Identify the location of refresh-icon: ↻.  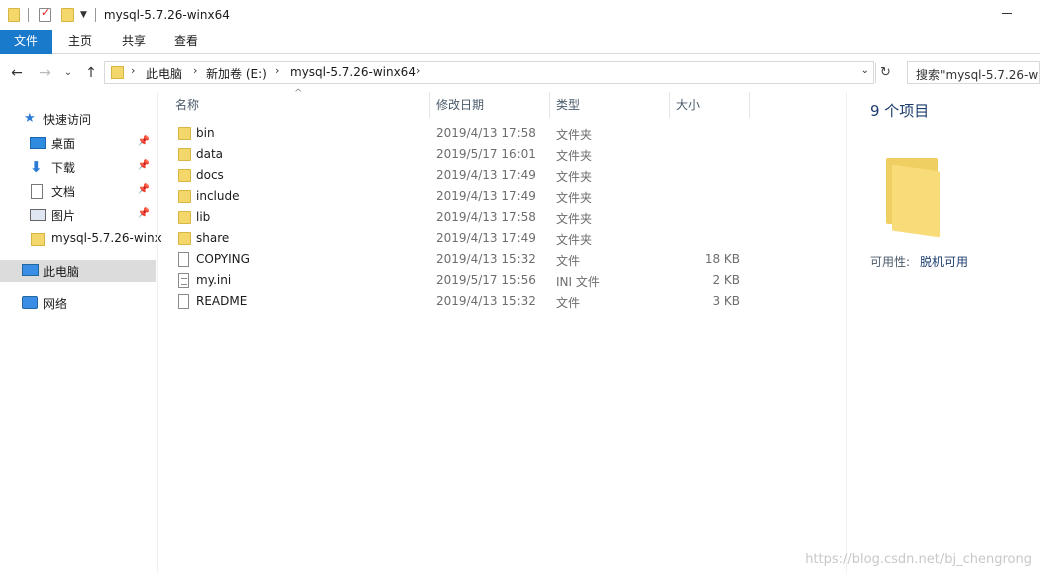
(885, 73).